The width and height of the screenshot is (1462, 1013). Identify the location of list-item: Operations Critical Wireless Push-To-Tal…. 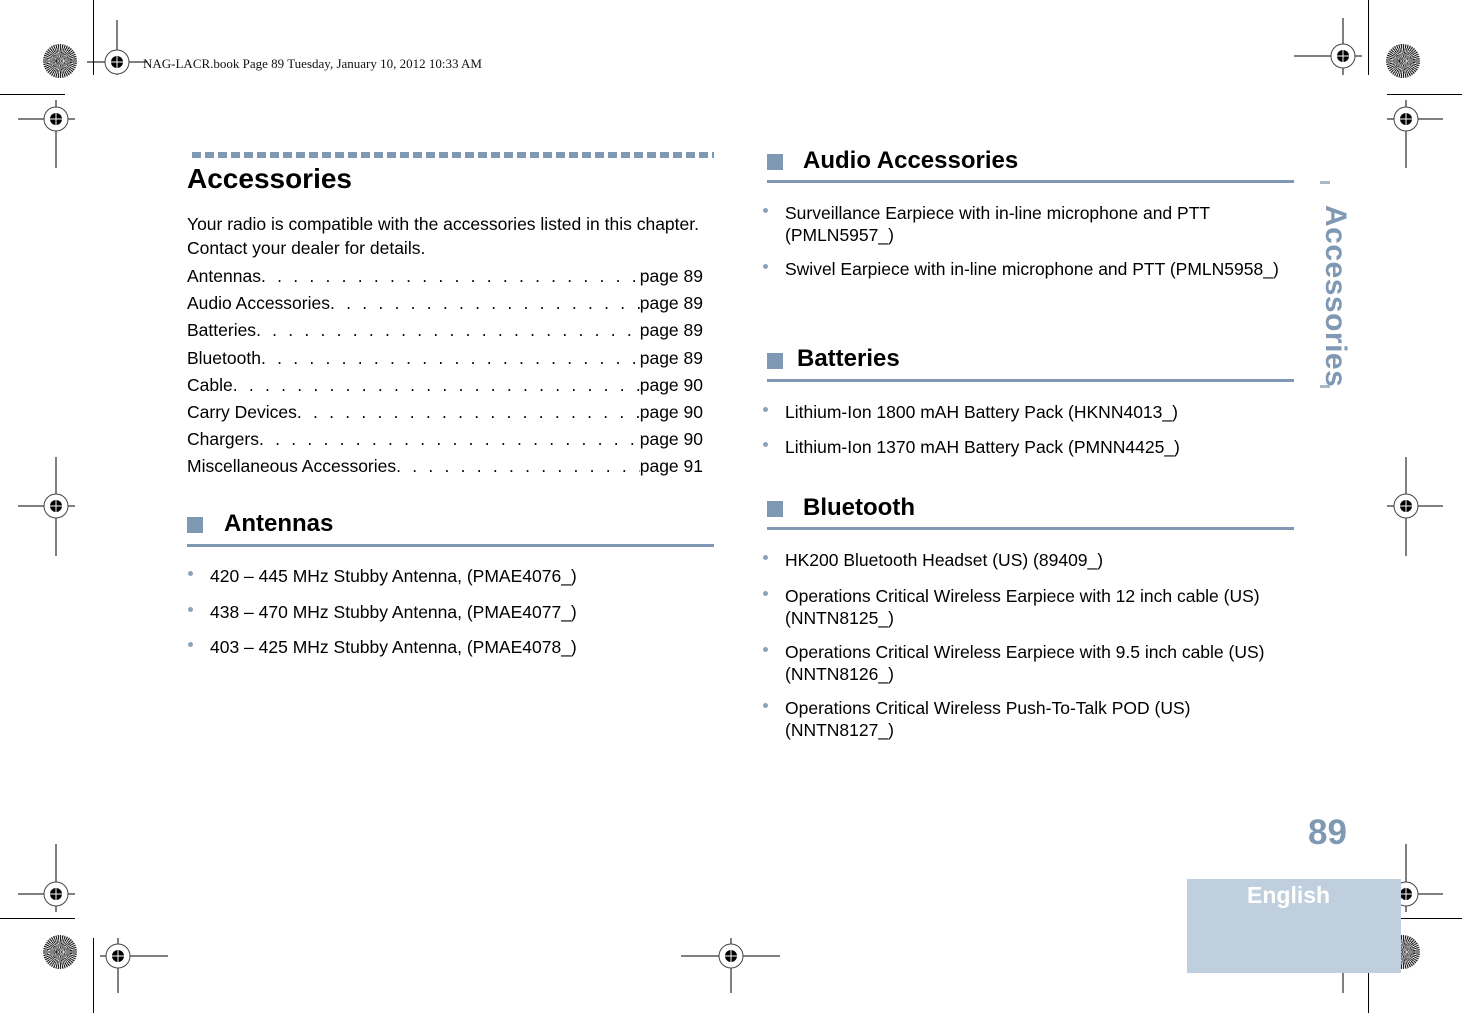
(1029, 719).